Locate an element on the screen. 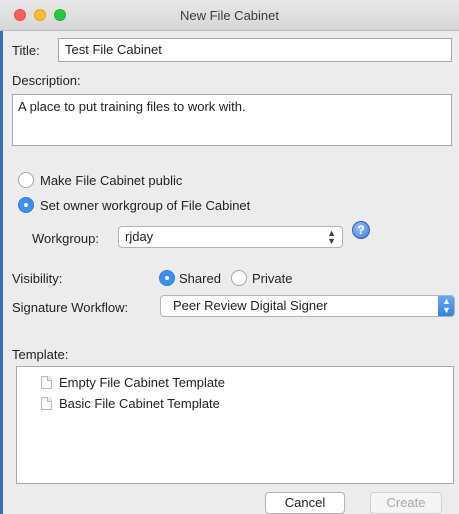 The height and width of the screenshot is (514, 459). shared-label: Shared is located at coordinates (200, 278).